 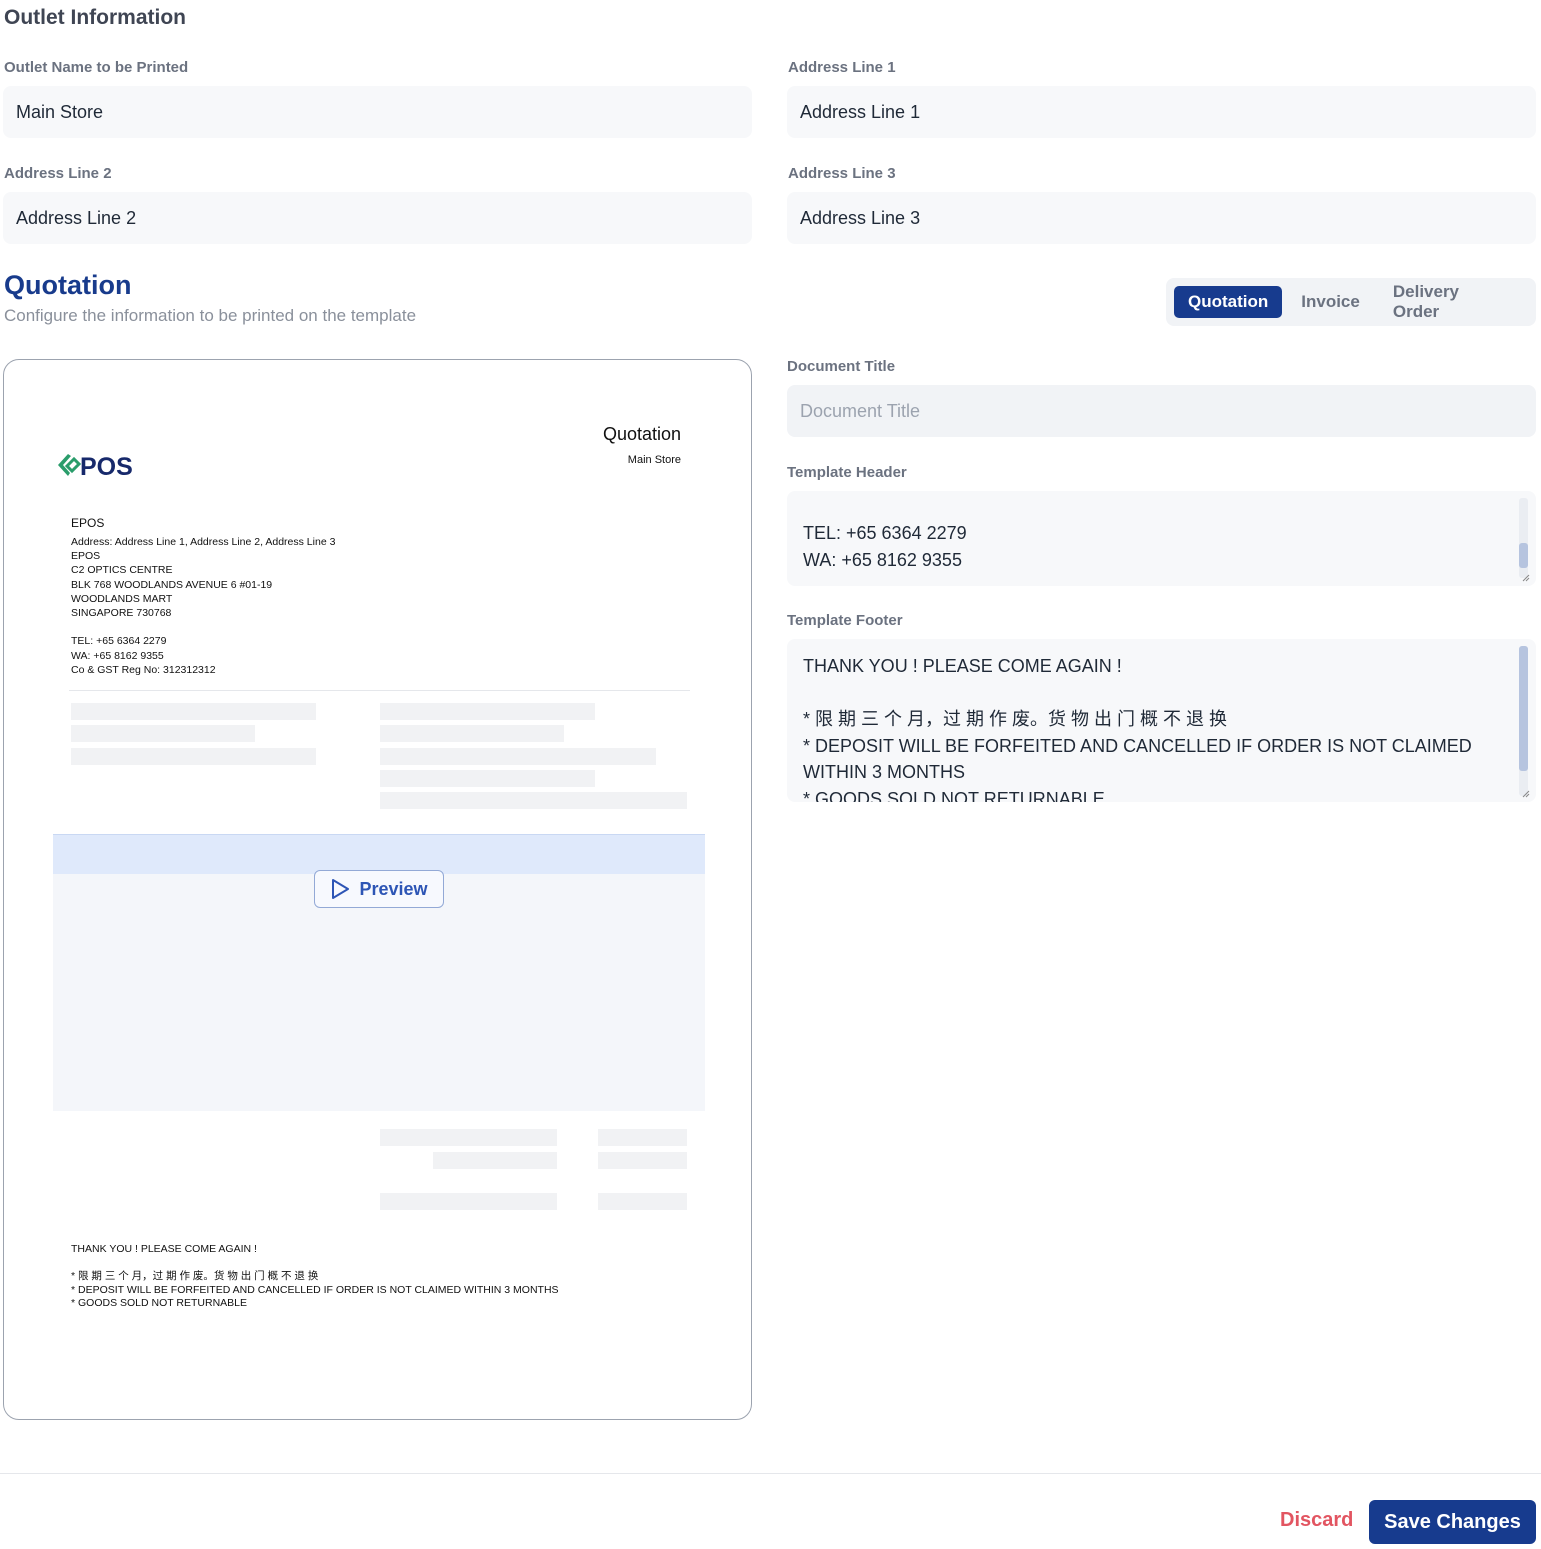 I want to click on preview-store-name: Main Store, so click(x=654, y=460).